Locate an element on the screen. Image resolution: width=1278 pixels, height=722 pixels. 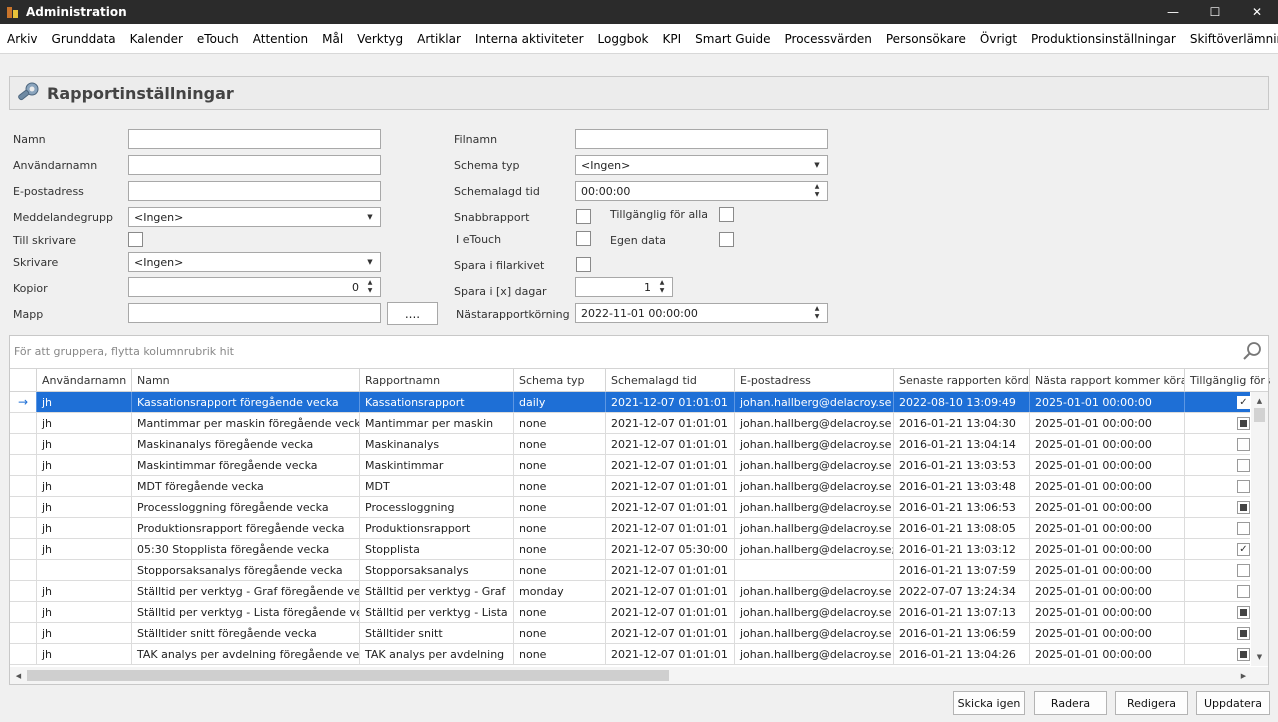
column-header: Schema typ is located at coordinates (559, 380).